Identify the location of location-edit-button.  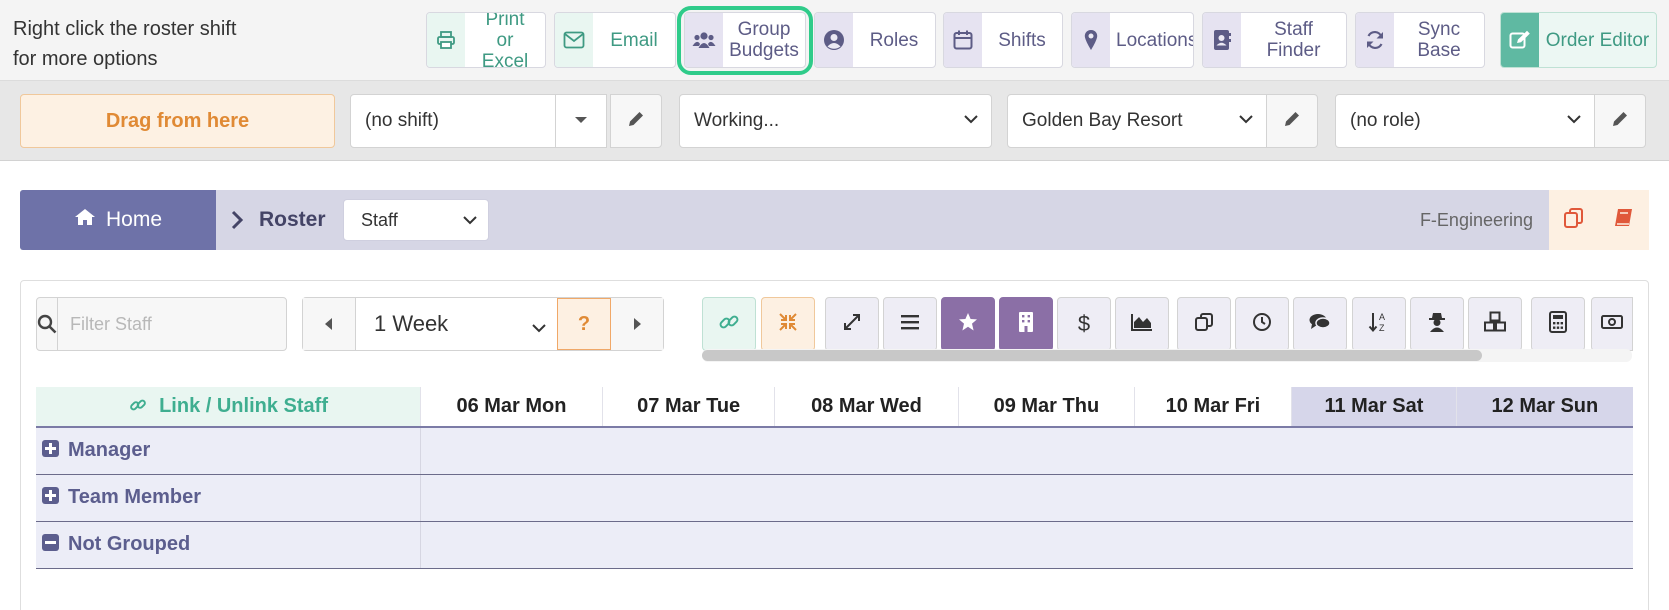
(1292, 121).